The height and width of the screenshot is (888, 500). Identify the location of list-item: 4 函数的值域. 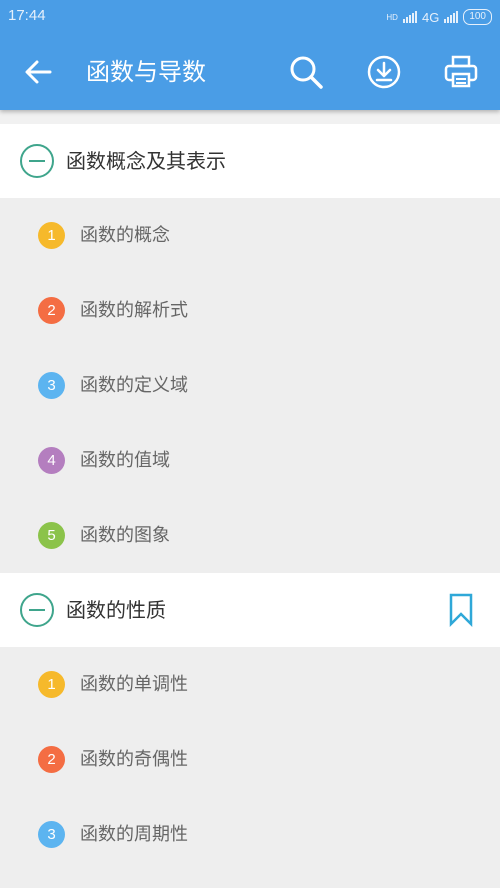
(250, 460).